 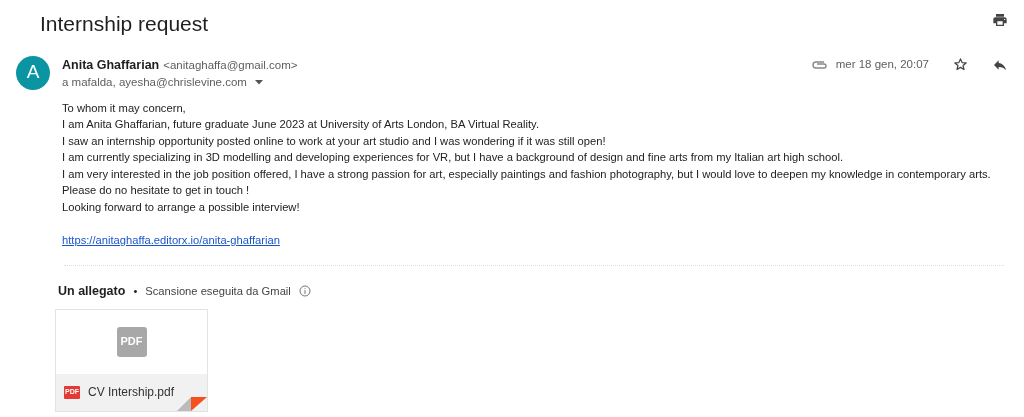 What do you see at coordinates (218, 291) in the screenshot?
I see `scan-status: Scansione eseguita da Gmail` at bounding box center [218, 291].